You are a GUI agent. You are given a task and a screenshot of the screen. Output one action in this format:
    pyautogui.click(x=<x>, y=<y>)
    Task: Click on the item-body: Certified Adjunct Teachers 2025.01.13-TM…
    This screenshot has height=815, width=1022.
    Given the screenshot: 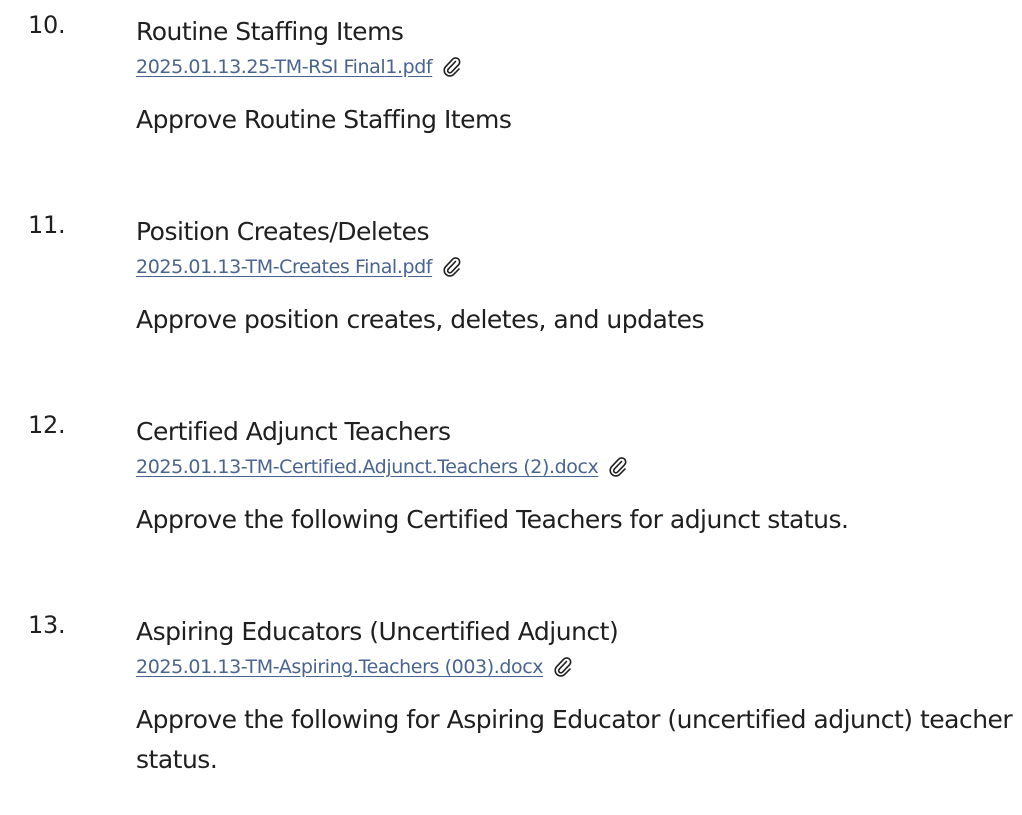 What is the action you would take?
    pyautogui.click(x=576, y=478)
    